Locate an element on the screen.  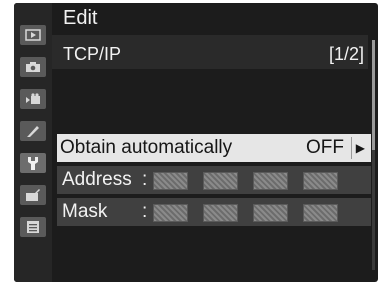
menu-sidebar is located at coordinates (33, 142).